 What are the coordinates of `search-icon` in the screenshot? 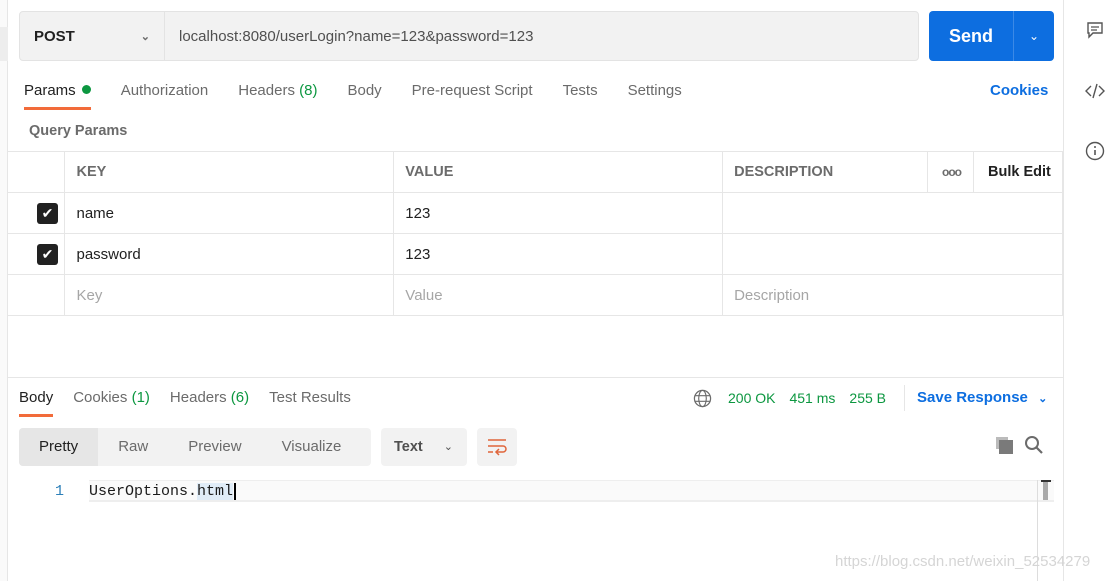 It's located at (1034, 445).